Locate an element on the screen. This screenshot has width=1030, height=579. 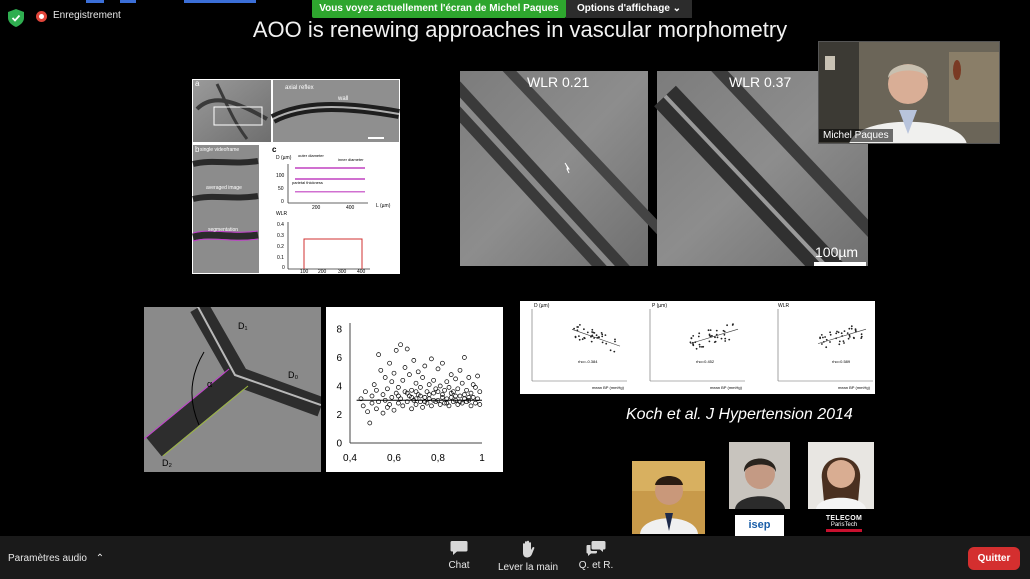
qa-label: Q. et R. is located at coordinates (596, 565).